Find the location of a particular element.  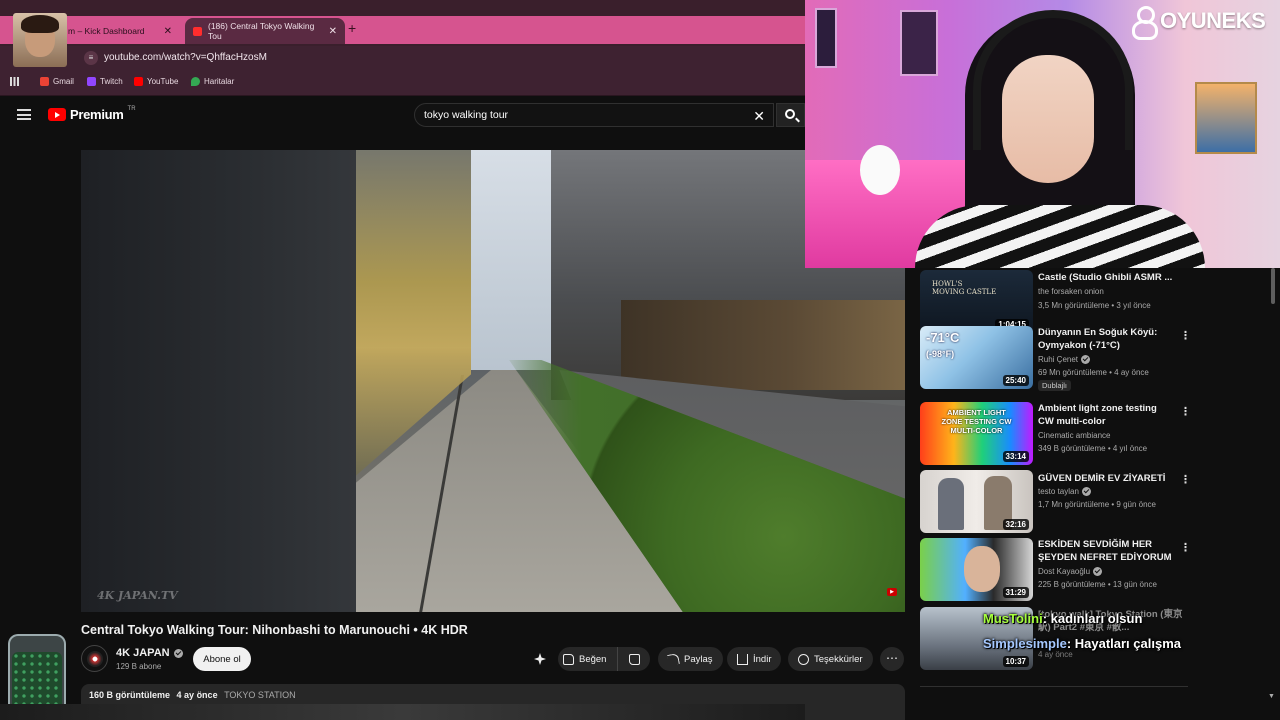

tab-youtube-video: (186) Central Tokyo Walking Tou ✕ is located at coordinates (265, 31).